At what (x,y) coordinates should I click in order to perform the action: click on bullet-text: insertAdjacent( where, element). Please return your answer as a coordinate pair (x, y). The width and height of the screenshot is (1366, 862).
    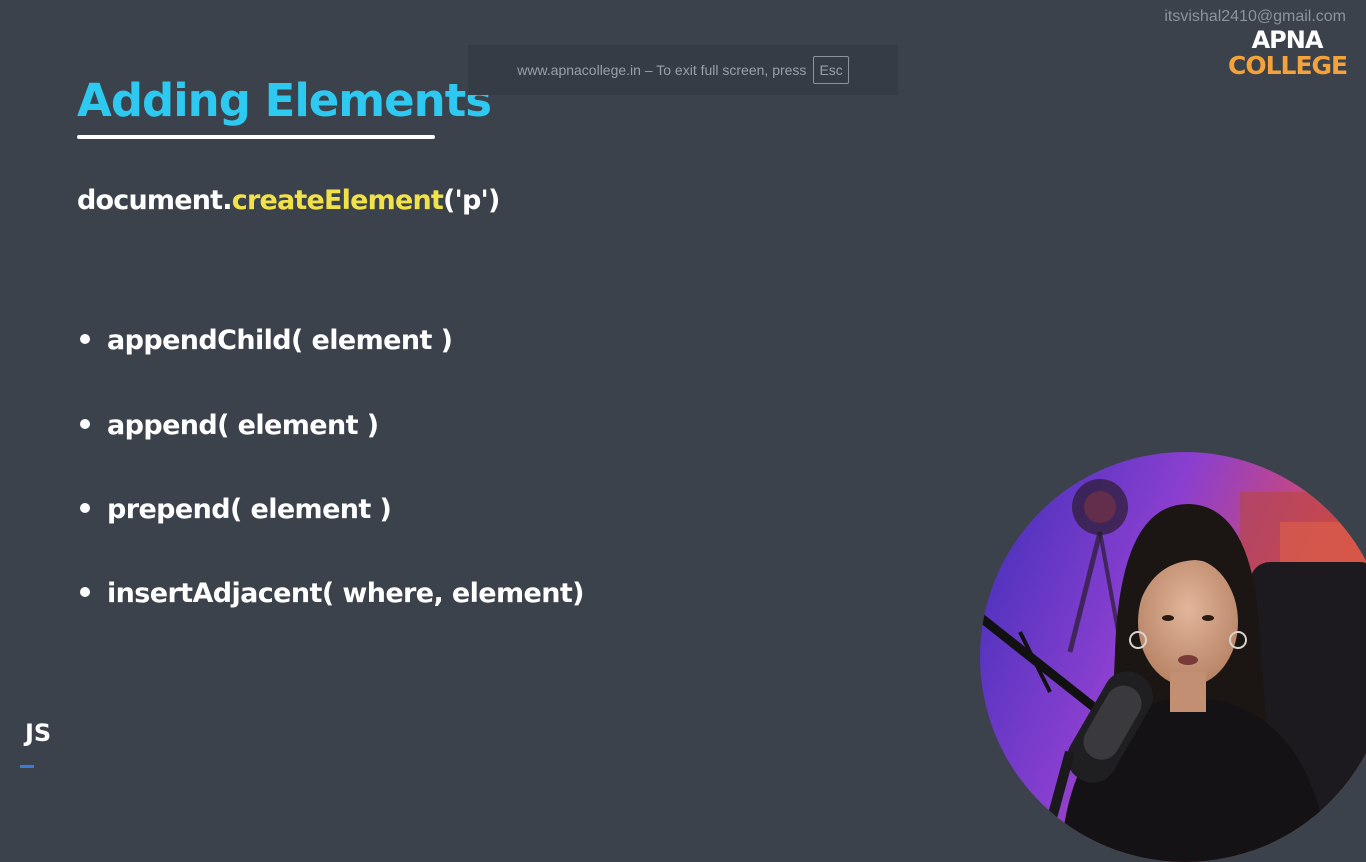
    Looking at the image, I should click on (346, 593).